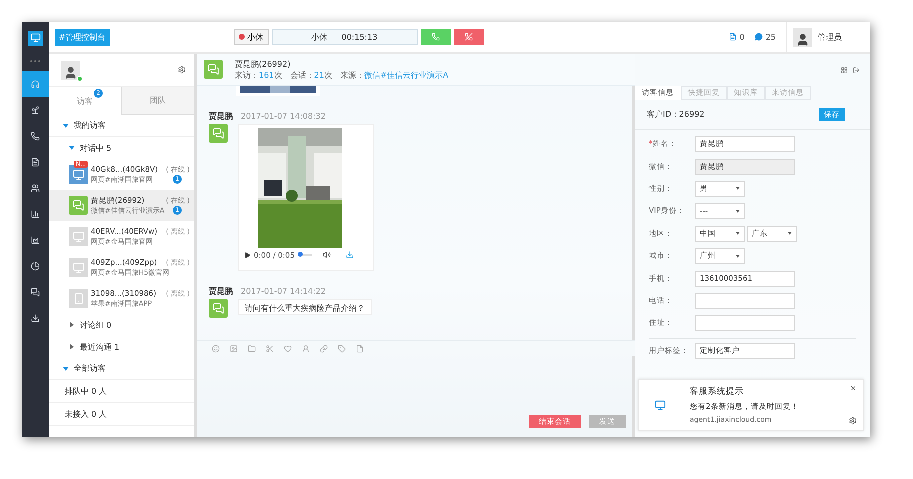 The image size is (913, 479). What do you see at coordinates (326, 255) in the screenshot?
I see `volume-icon` at bounding box center [326, 255].